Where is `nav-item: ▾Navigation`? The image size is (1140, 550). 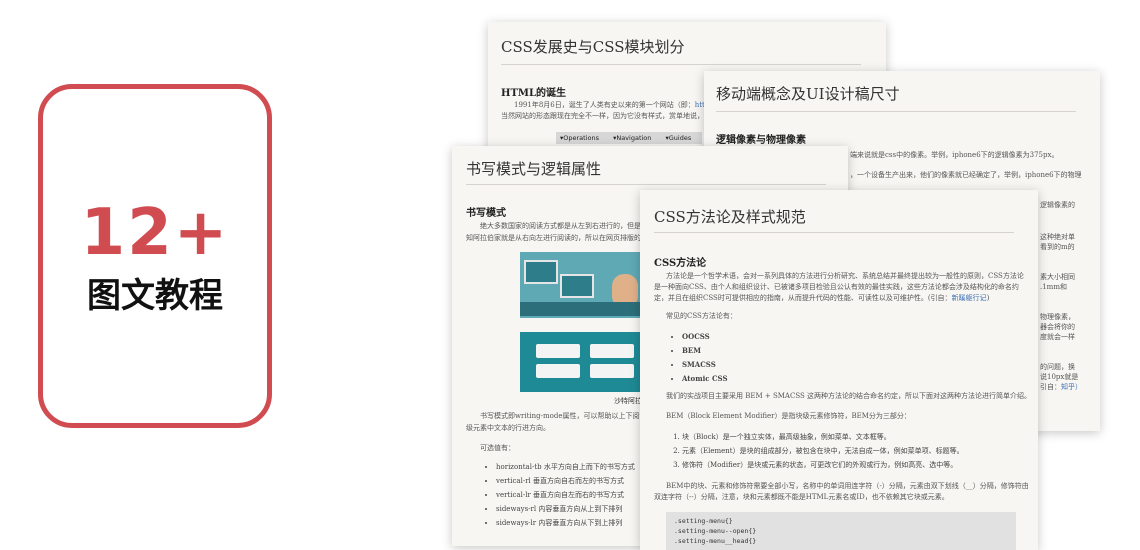
nav-item: ▾Navigation is located at coordinates (632, 138).